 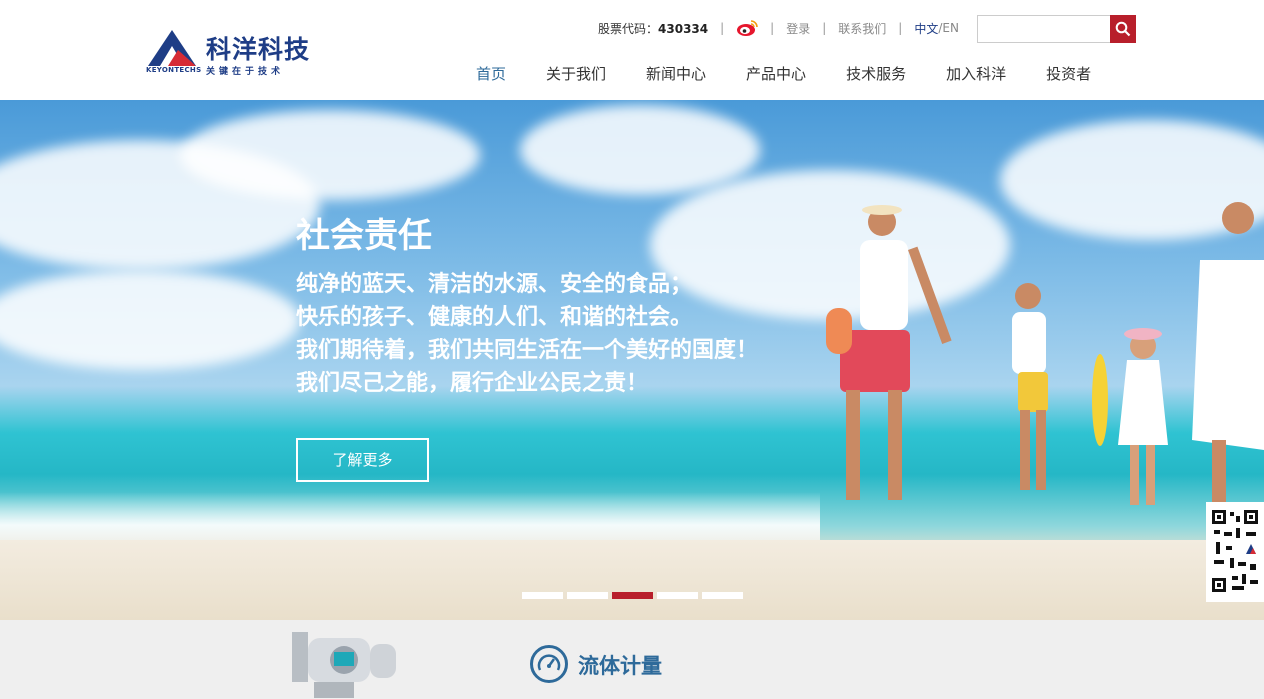 I want to click on search-input, so click(x=1043, y=29).